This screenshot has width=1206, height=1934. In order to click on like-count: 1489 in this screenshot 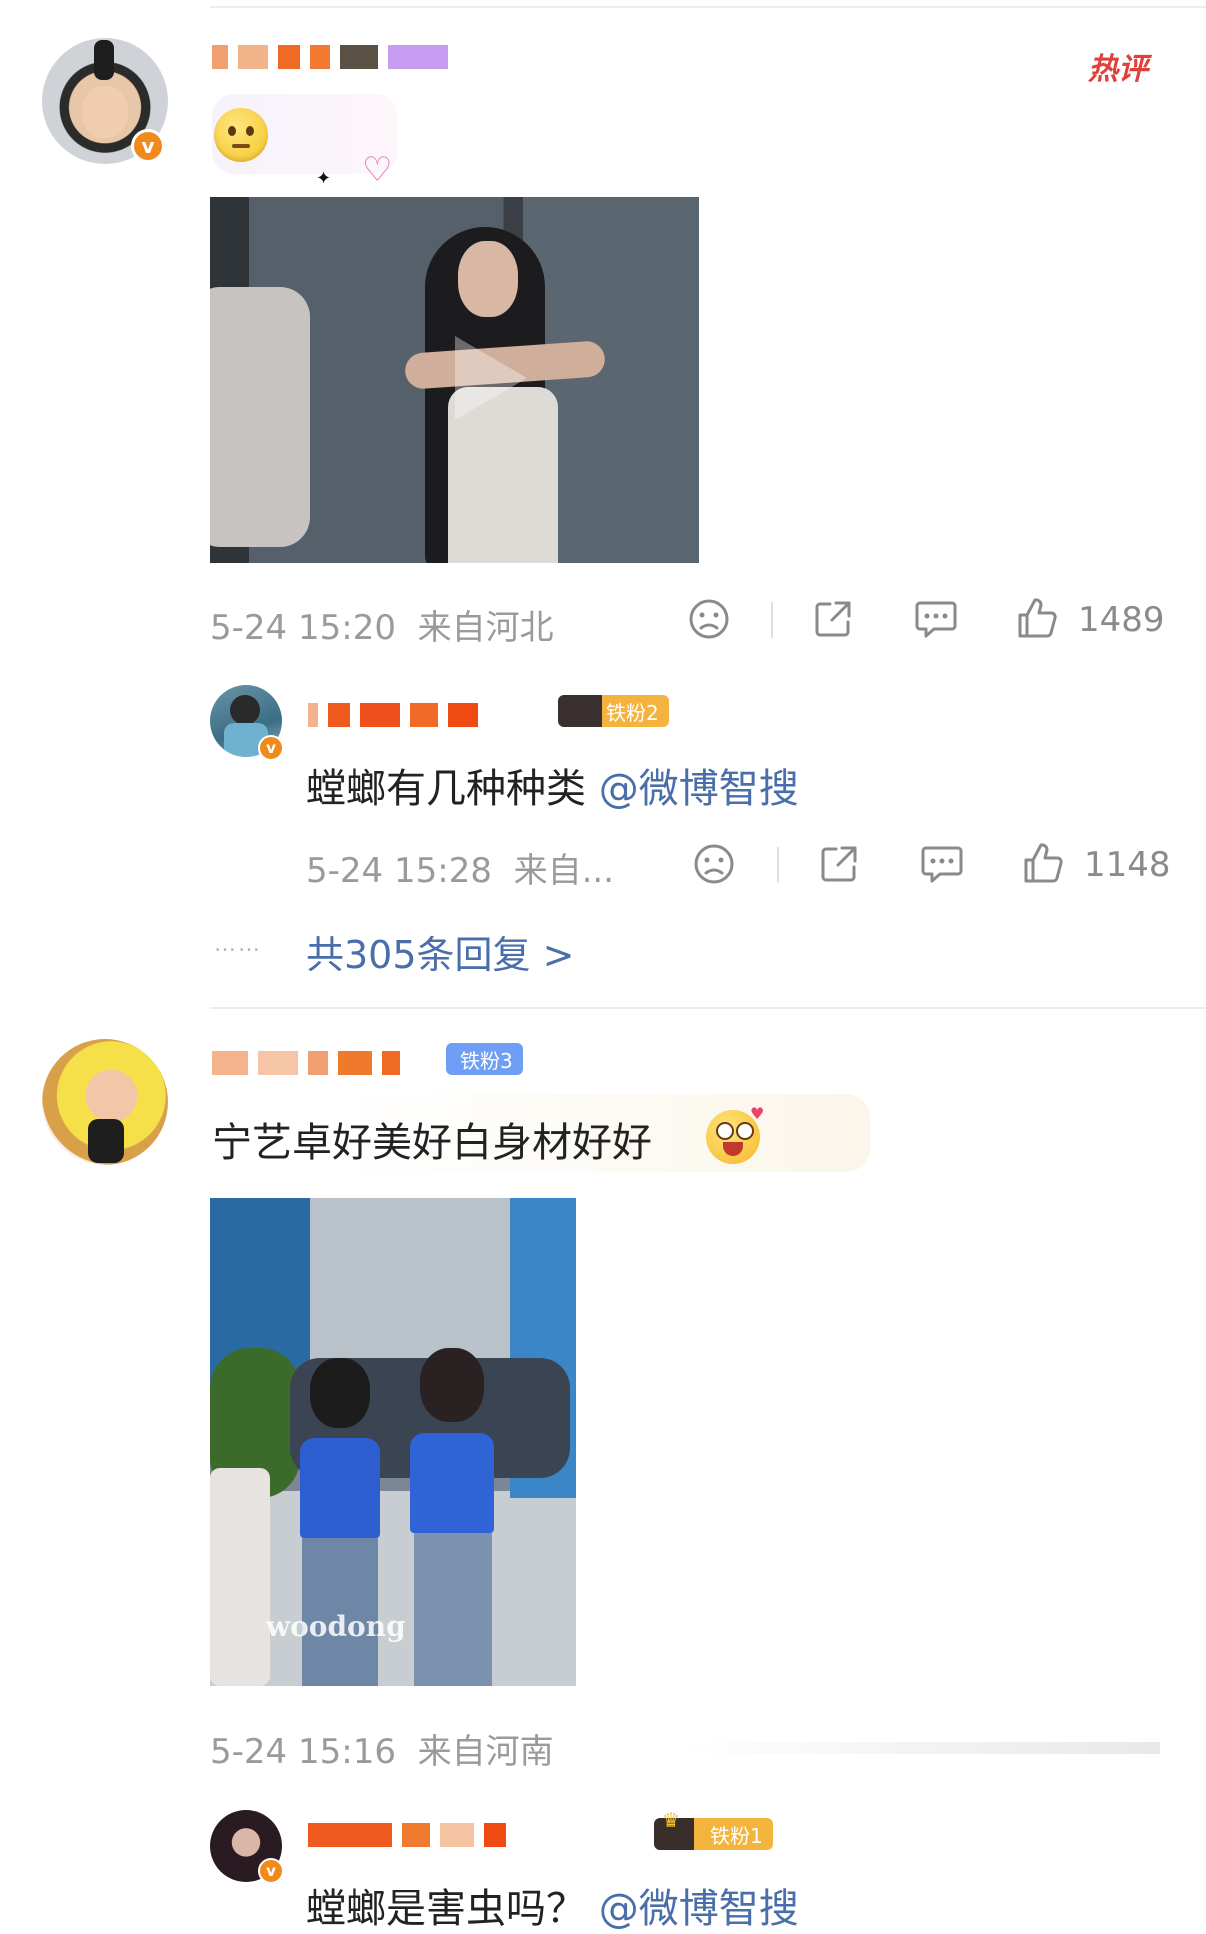, I will do `click(1121, 620)`.